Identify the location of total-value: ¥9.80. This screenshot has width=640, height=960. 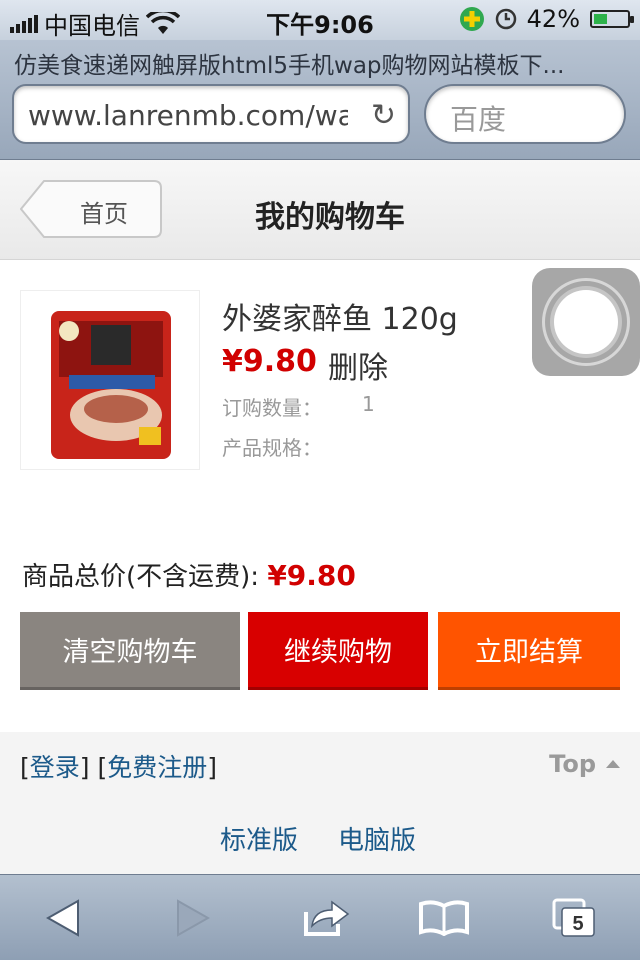
(311, 575).